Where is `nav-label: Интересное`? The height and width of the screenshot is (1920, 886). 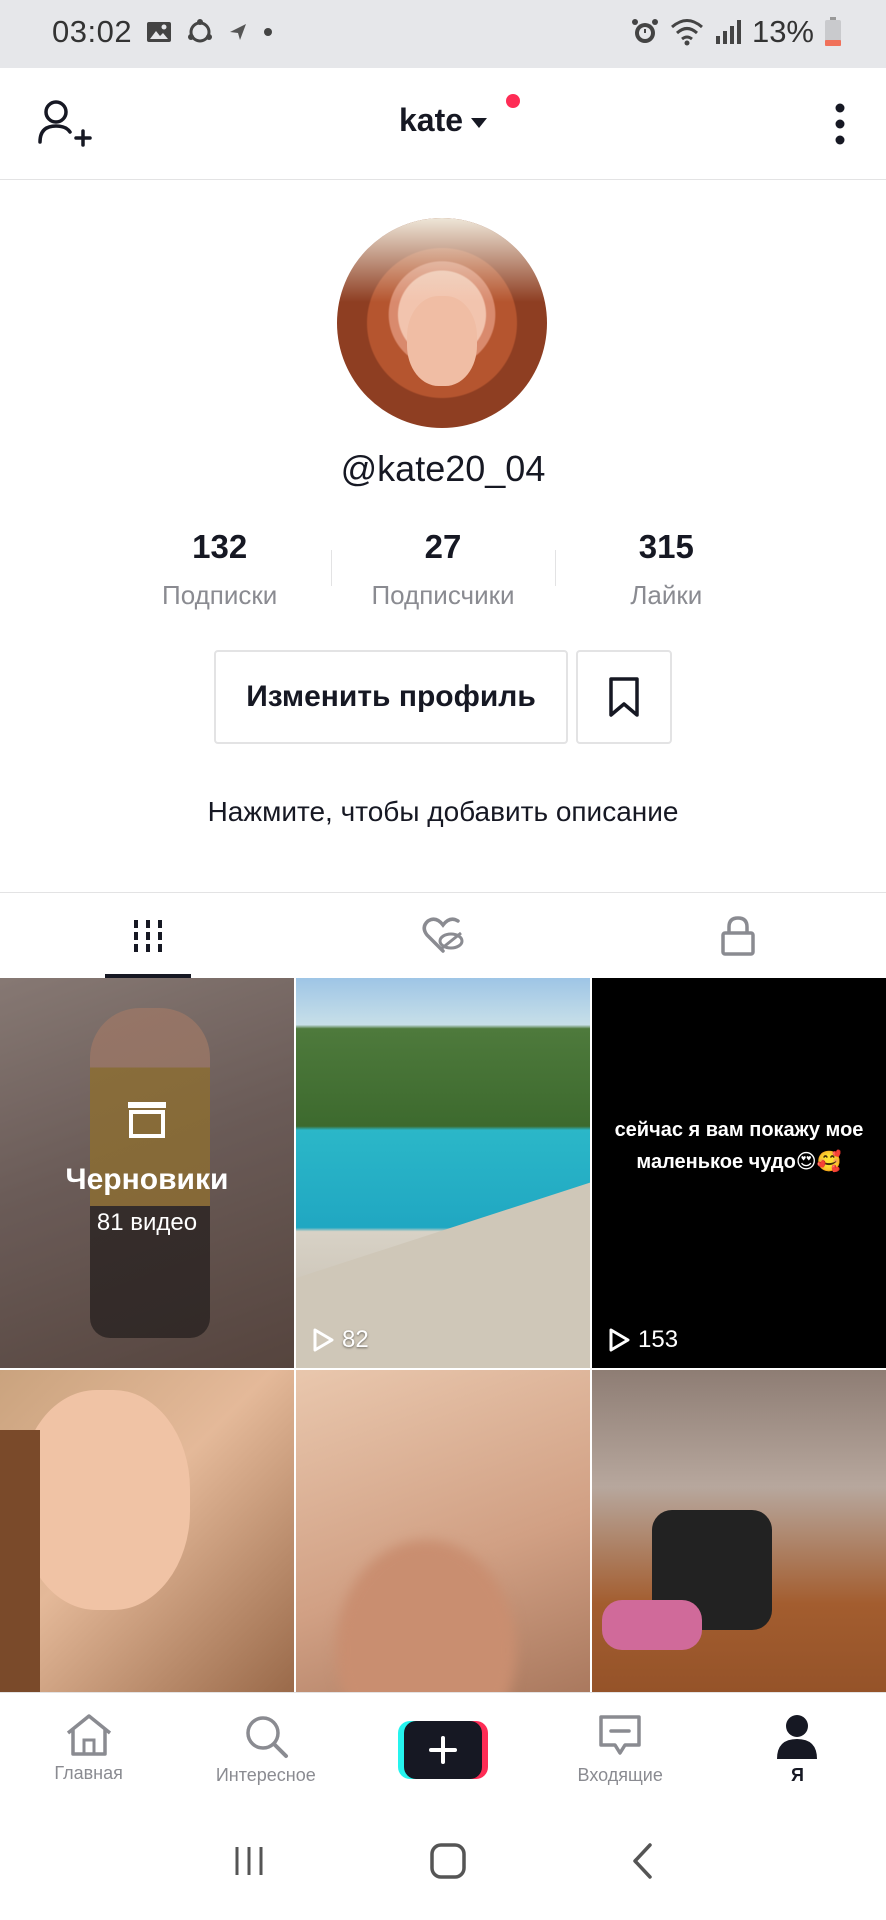 nav-label: Интересное is located at coordinates (265, 1775).